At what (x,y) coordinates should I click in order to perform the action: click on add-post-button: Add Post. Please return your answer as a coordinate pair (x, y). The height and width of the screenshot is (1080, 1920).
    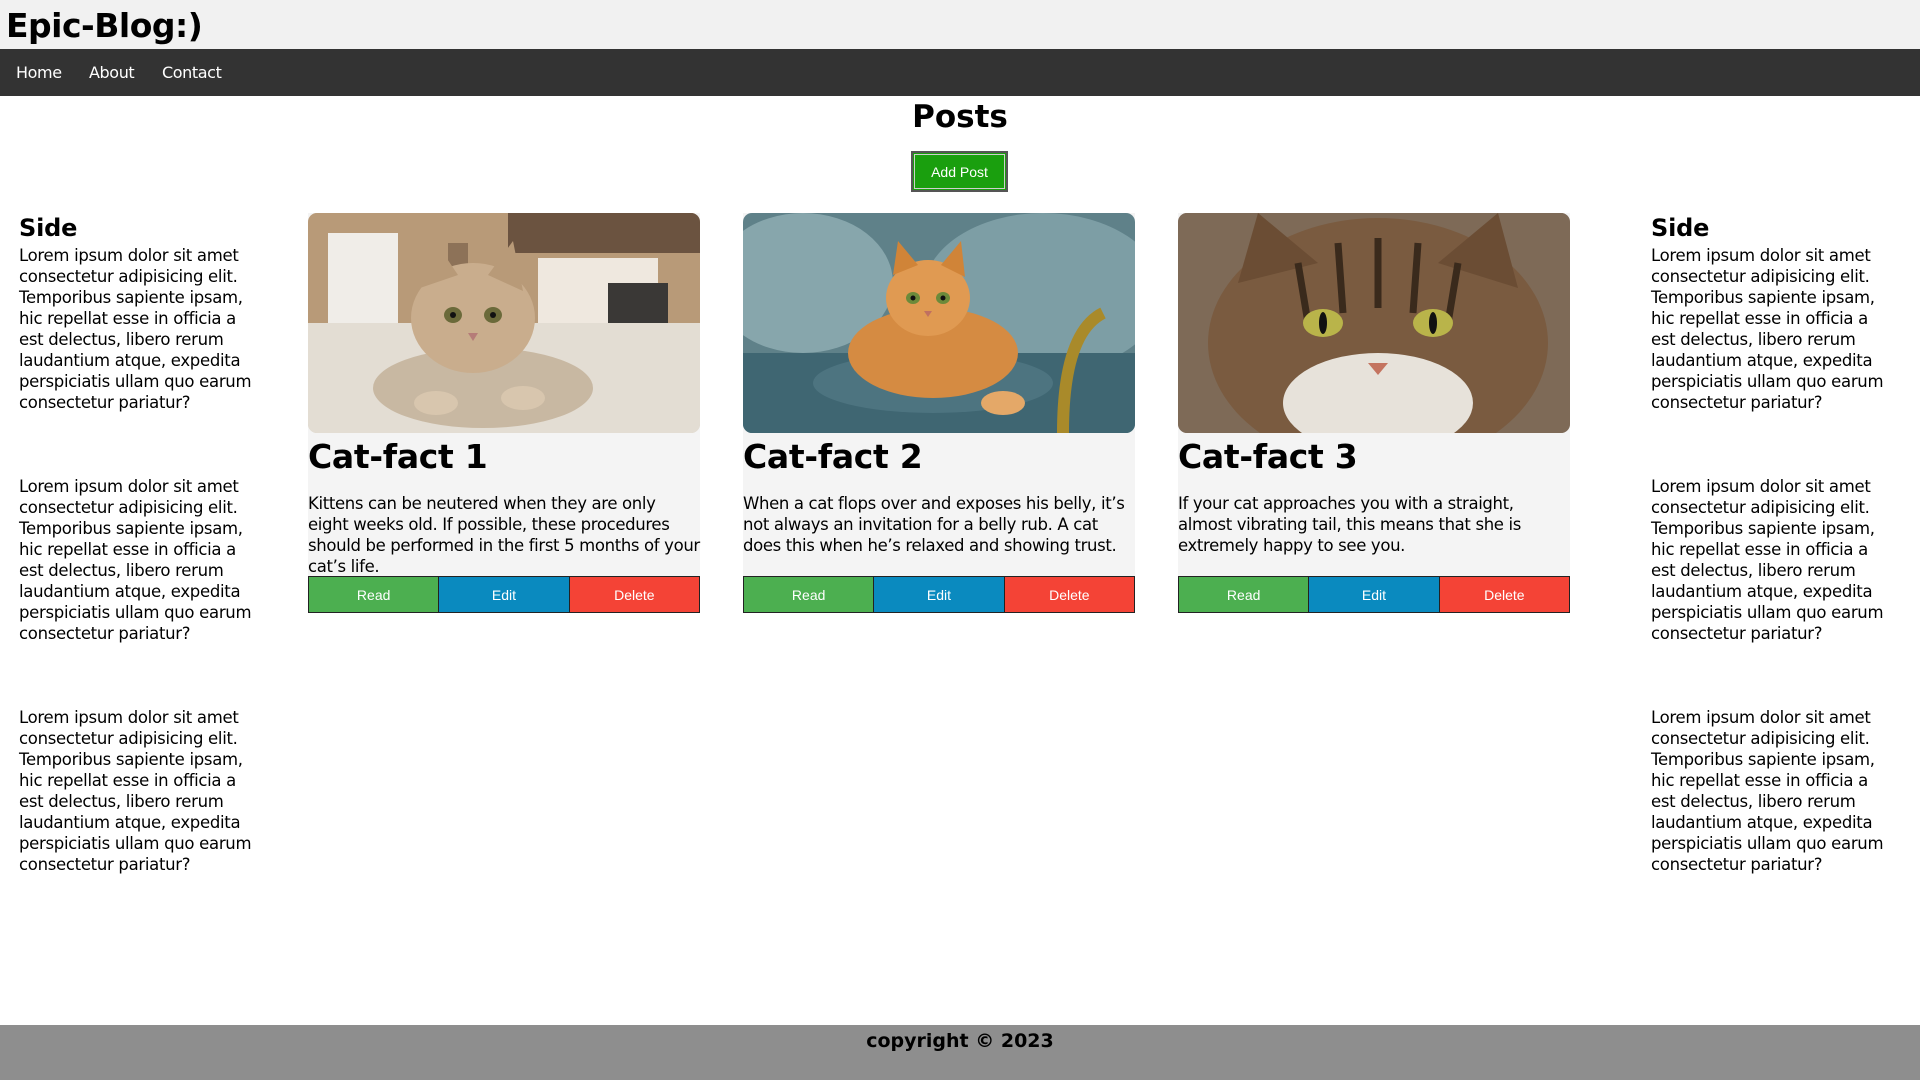
    Looking at the image, I should click on (959, 171).